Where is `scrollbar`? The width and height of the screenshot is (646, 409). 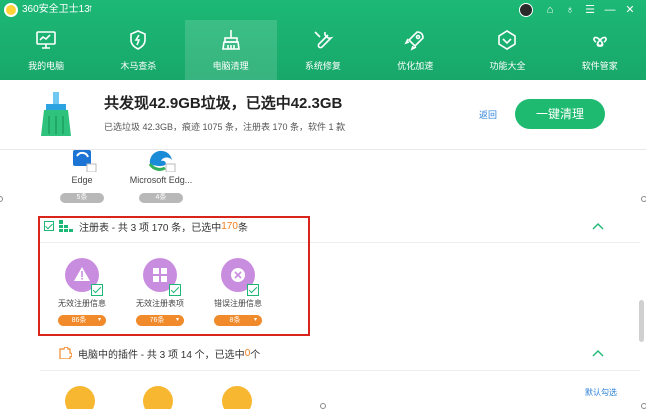
scrollbar is located at coordinates (641, 279).